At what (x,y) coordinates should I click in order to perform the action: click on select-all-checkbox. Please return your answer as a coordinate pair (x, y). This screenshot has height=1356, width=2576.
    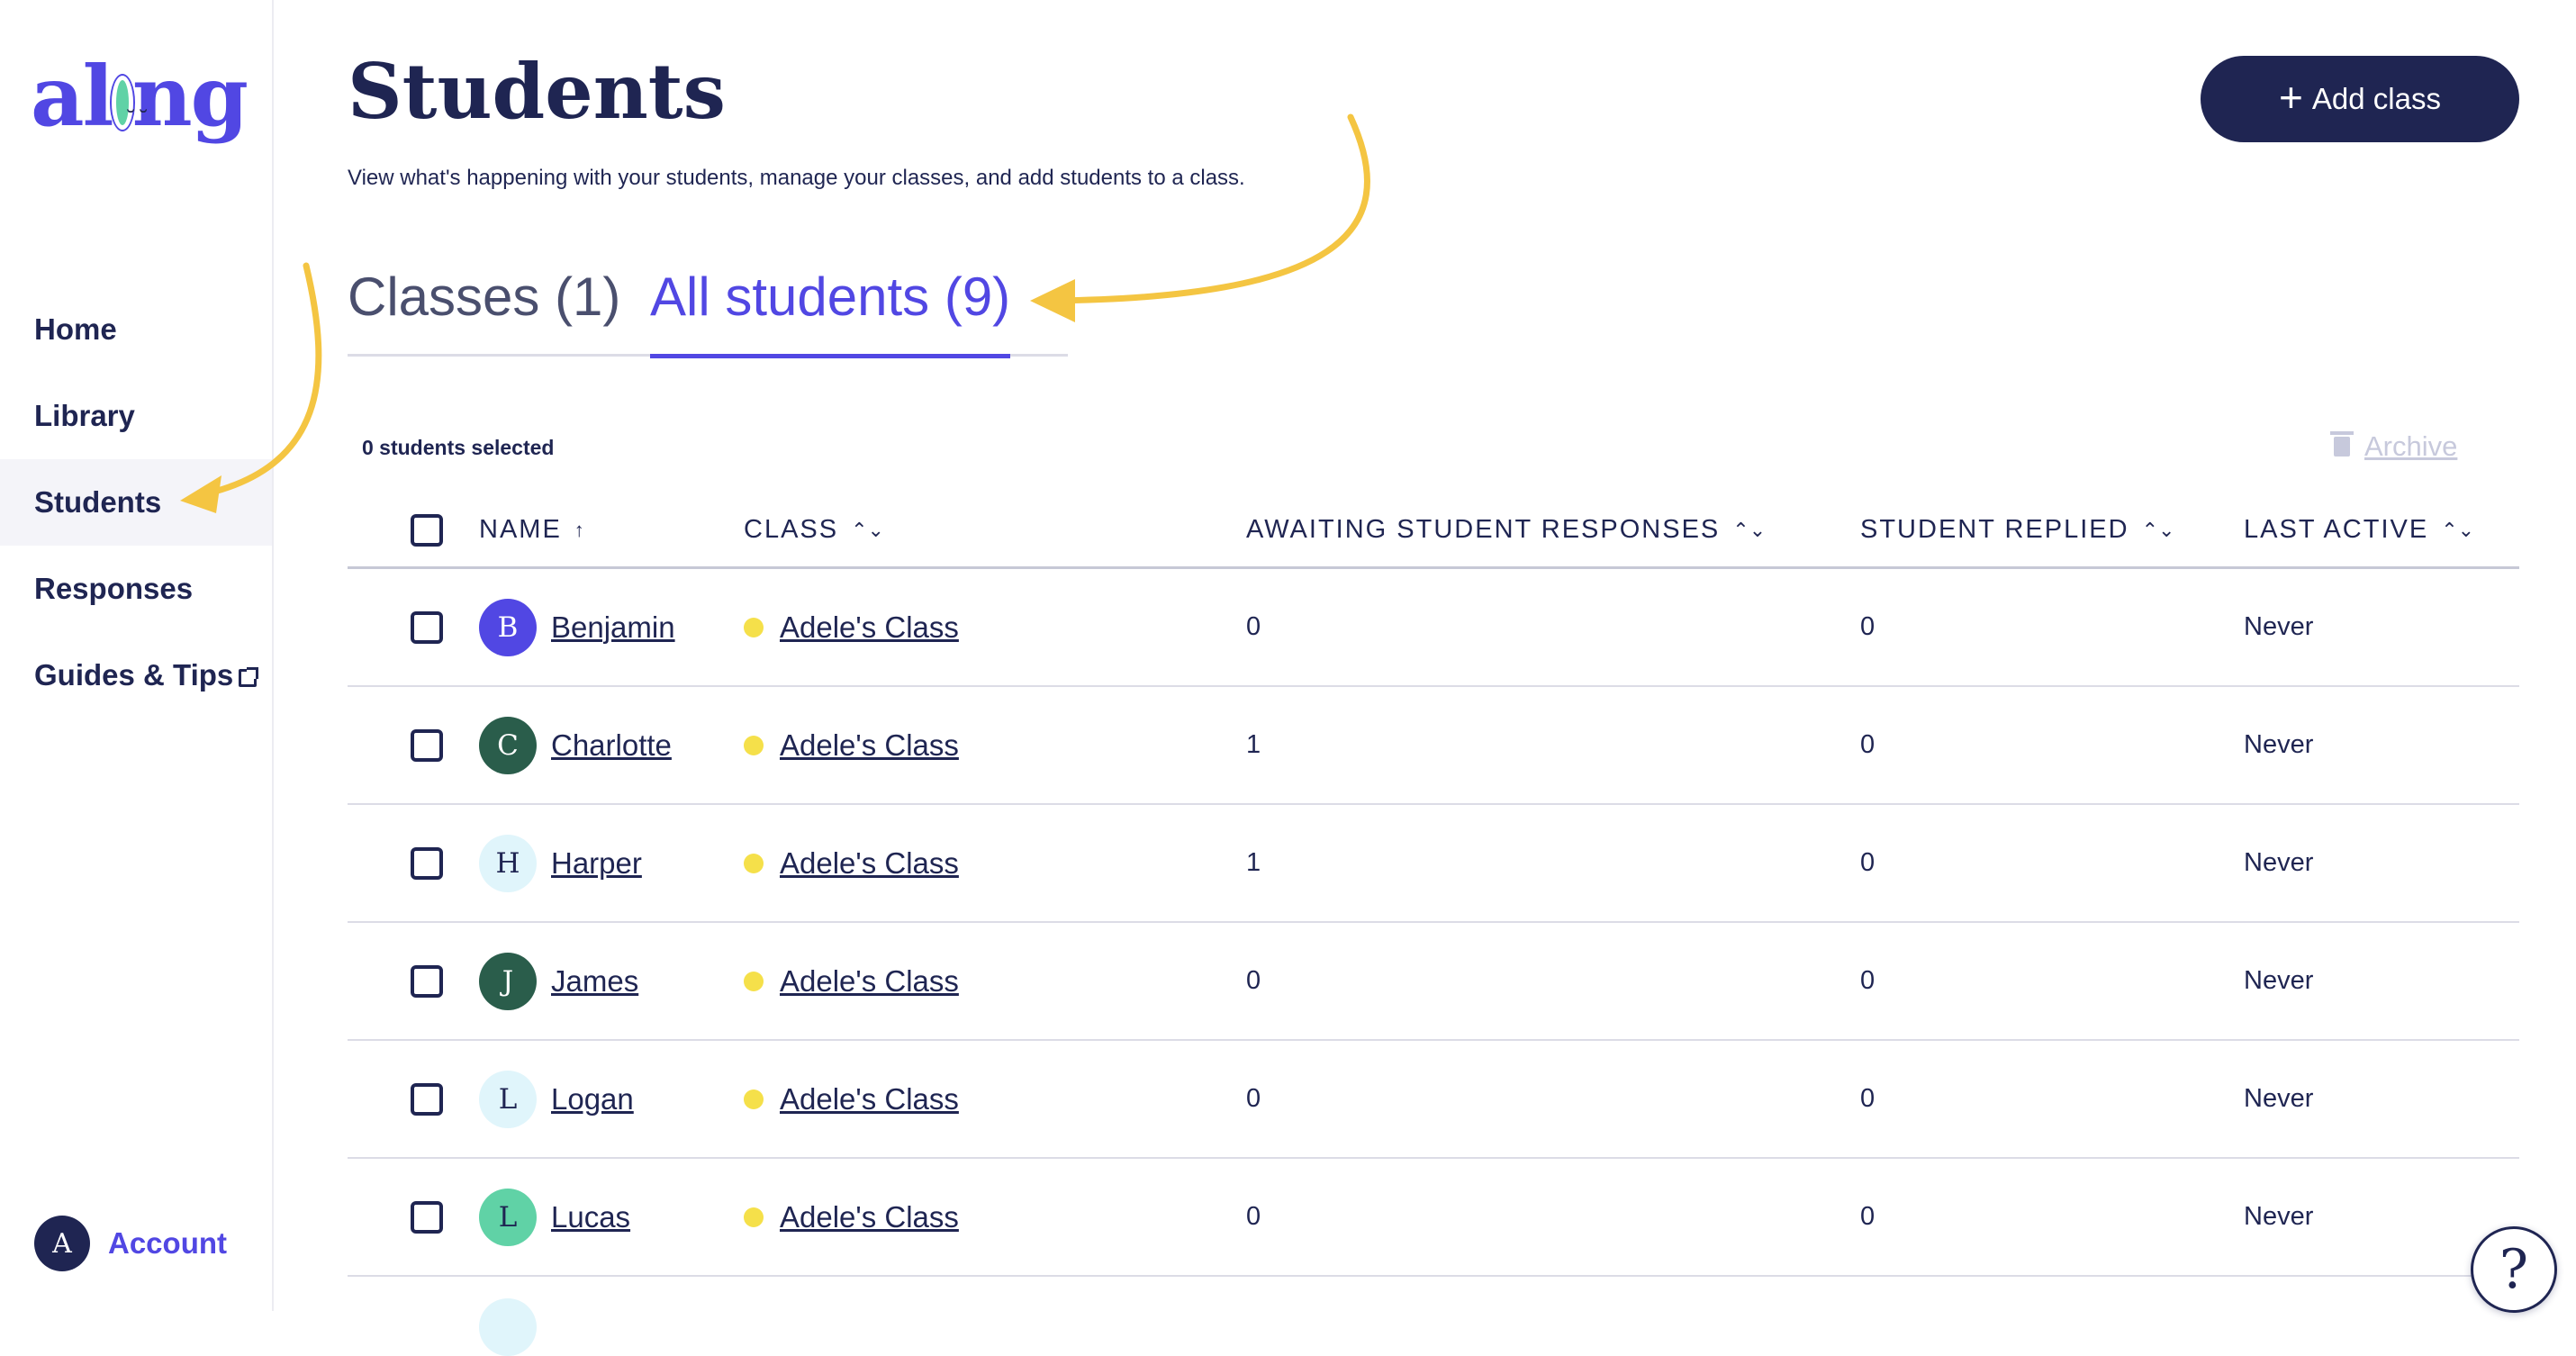
    Looking at the image, I should click on (427, 530).